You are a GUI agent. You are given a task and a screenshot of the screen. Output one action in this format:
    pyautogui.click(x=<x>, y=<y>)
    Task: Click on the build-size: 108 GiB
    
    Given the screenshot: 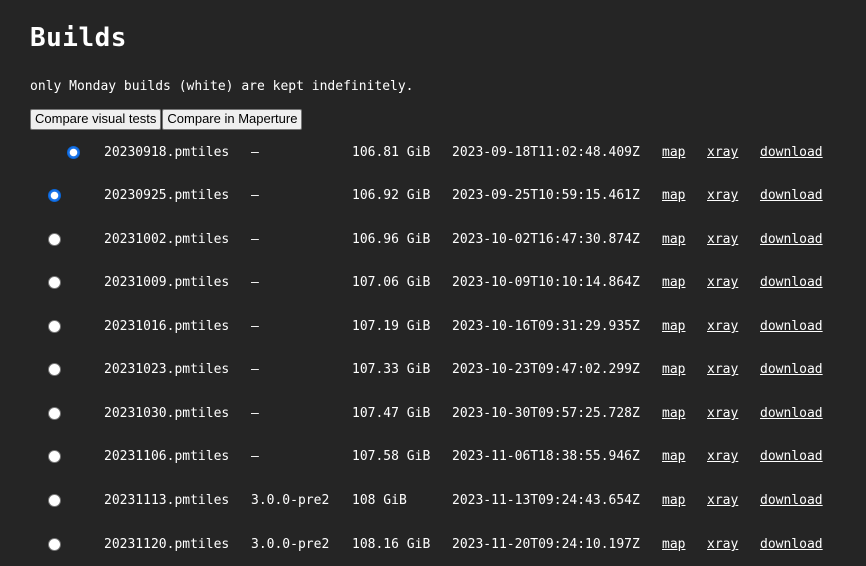 What is the action you would take?
    pyautogui.click(x=379, y=500)
    